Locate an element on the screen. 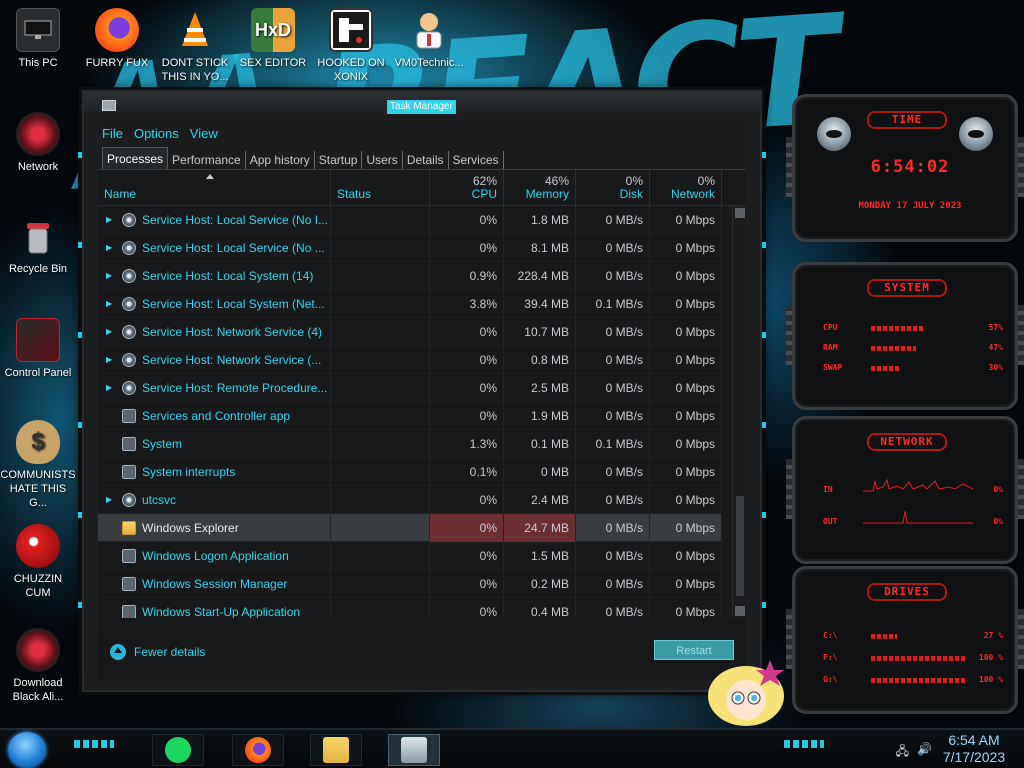 Image resolution: width=1024 pixels, height=768 pixels. title-bar: Task Manager is located at coordinates (422, 104).